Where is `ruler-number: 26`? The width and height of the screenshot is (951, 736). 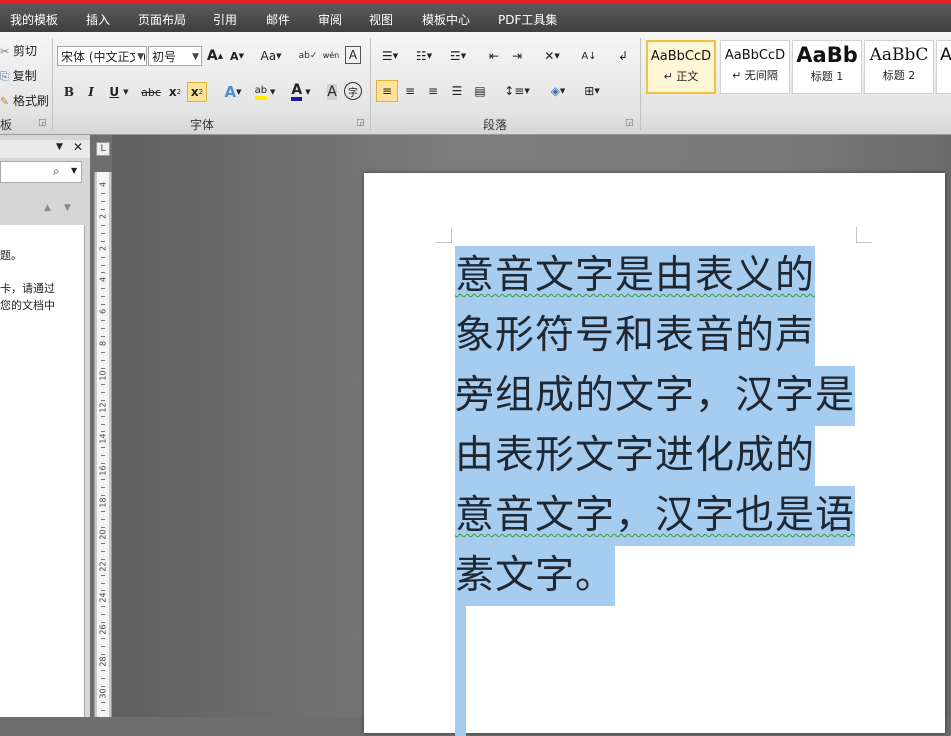
ruler-number: 26 is located at coordinates (103, 629).